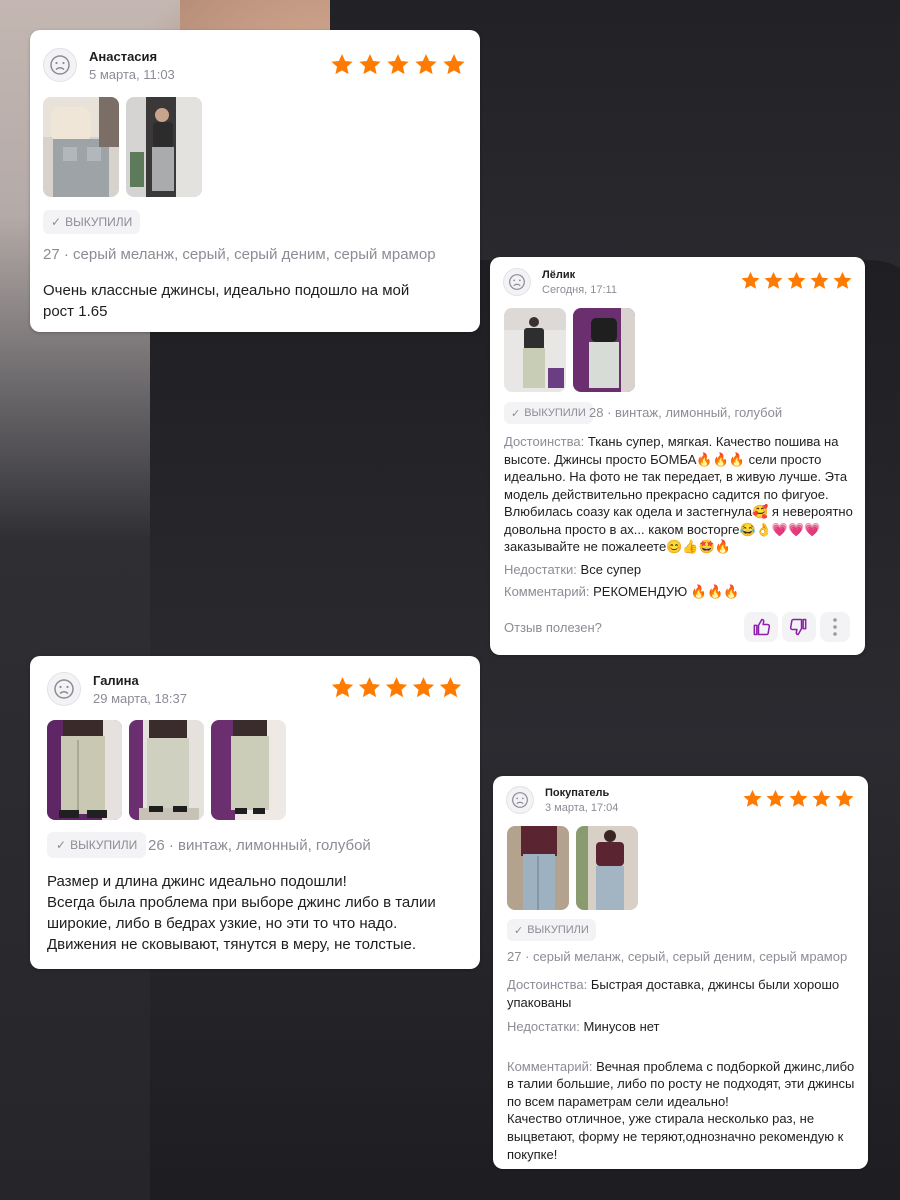 The height and width of the screenshot is (1200, 900). What do you see at coordinates (553, 627) in the screenshot?
I see `helpful-prompt: Отзыв полезен?` at bounding box center [553, 627].